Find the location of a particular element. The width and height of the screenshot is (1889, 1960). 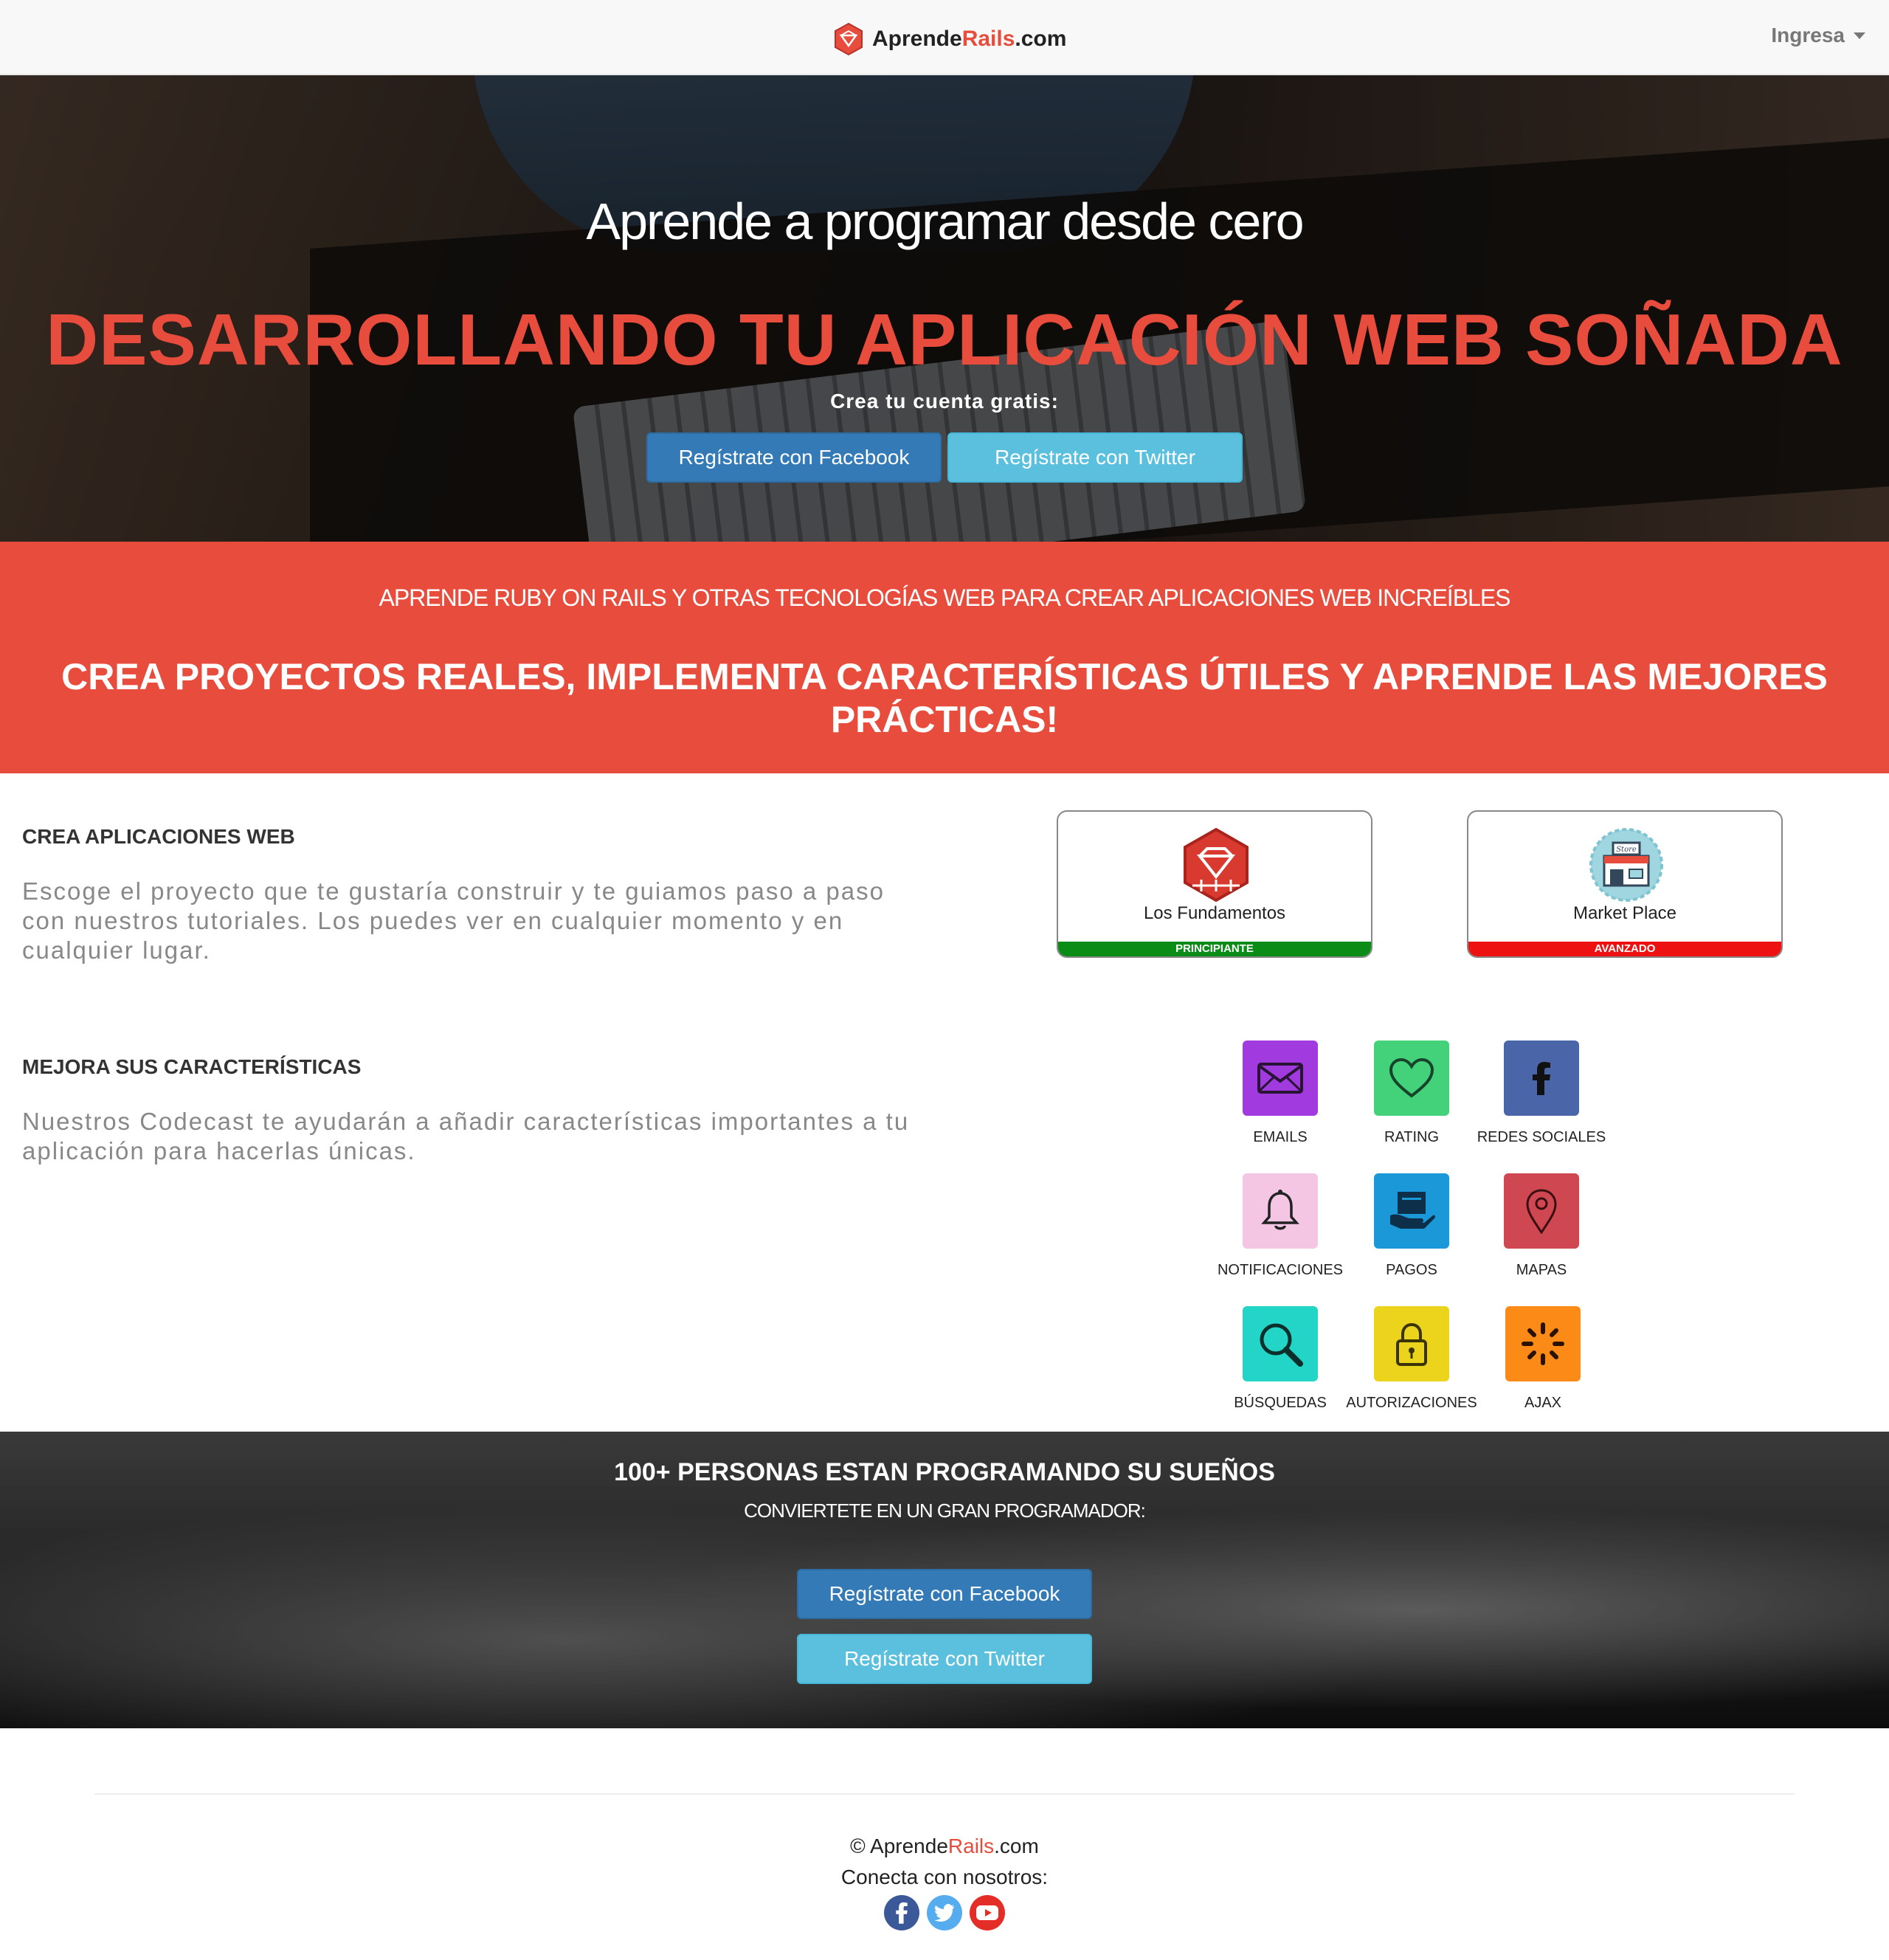

feature-autorizaciones: AUTORIZACIONES is located at coordinates (1411, 1359).